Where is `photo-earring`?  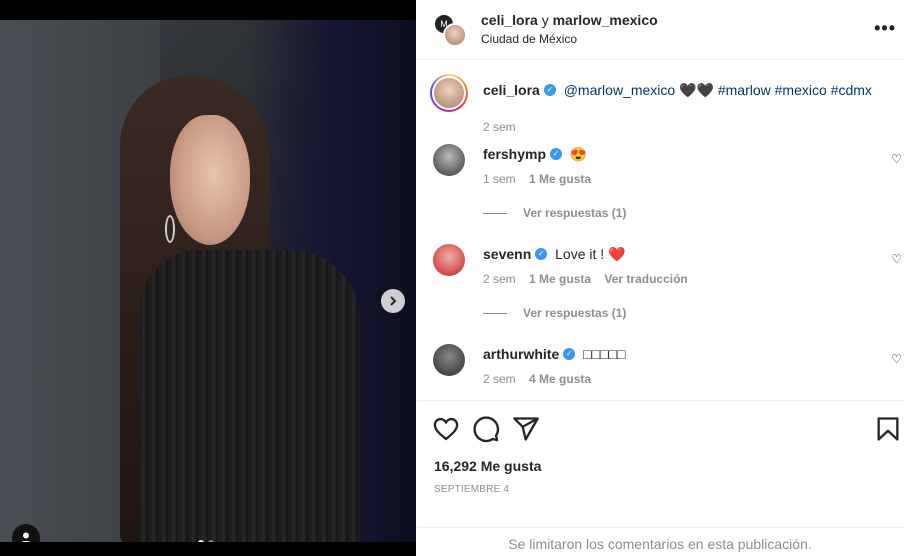 photo-earring is located at coordinates (170, 229).